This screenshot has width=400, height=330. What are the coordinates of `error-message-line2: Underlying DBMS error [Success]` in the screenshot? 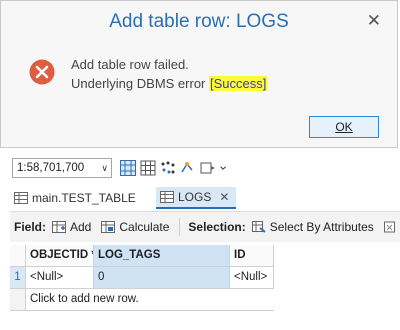 It's located at (169, 83).